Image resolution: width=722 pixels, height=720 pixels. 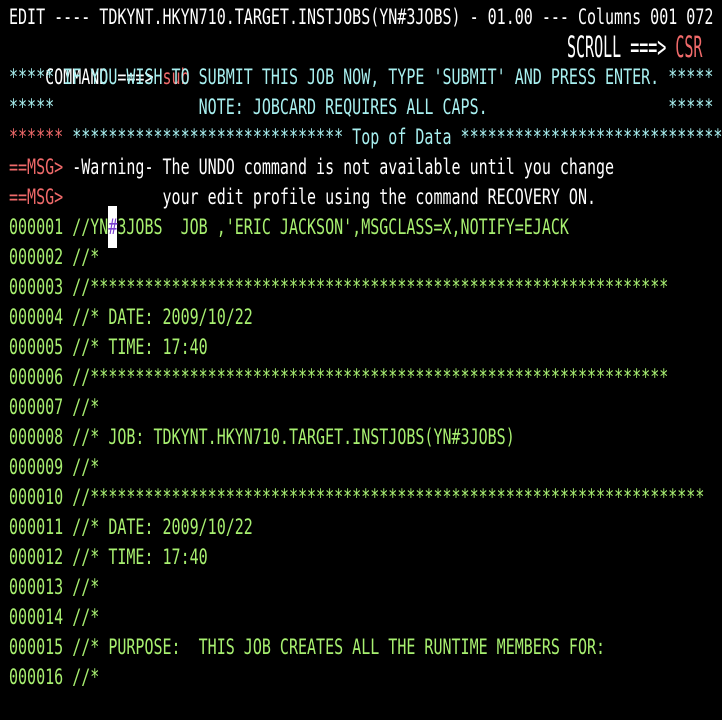 I want to click on line-number: 000016, so click(x=36, y=677).